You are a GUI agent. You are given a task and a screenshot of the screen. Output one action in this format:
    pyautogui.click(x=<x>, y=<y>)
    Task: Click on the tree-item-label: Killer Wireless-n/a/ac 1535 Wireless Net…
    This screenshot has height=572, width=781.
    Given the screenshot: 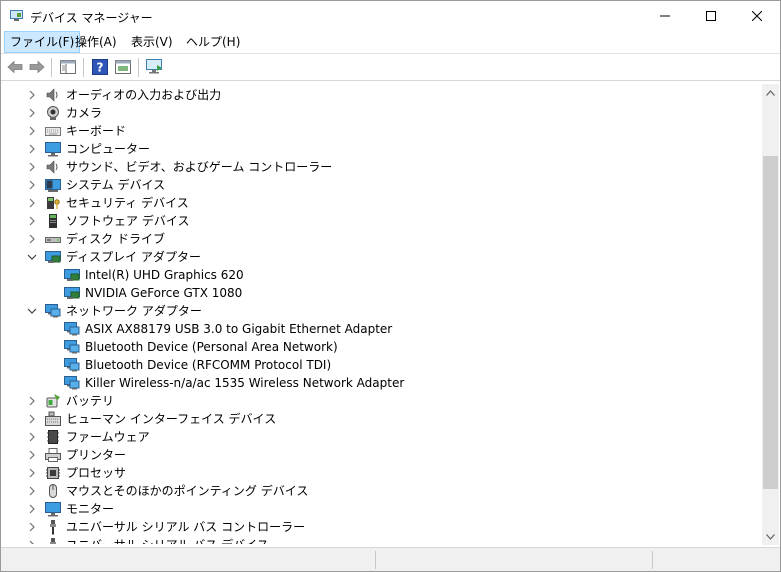 What is the action you would take?
    pyautogui.click(x=245, y=383)
    